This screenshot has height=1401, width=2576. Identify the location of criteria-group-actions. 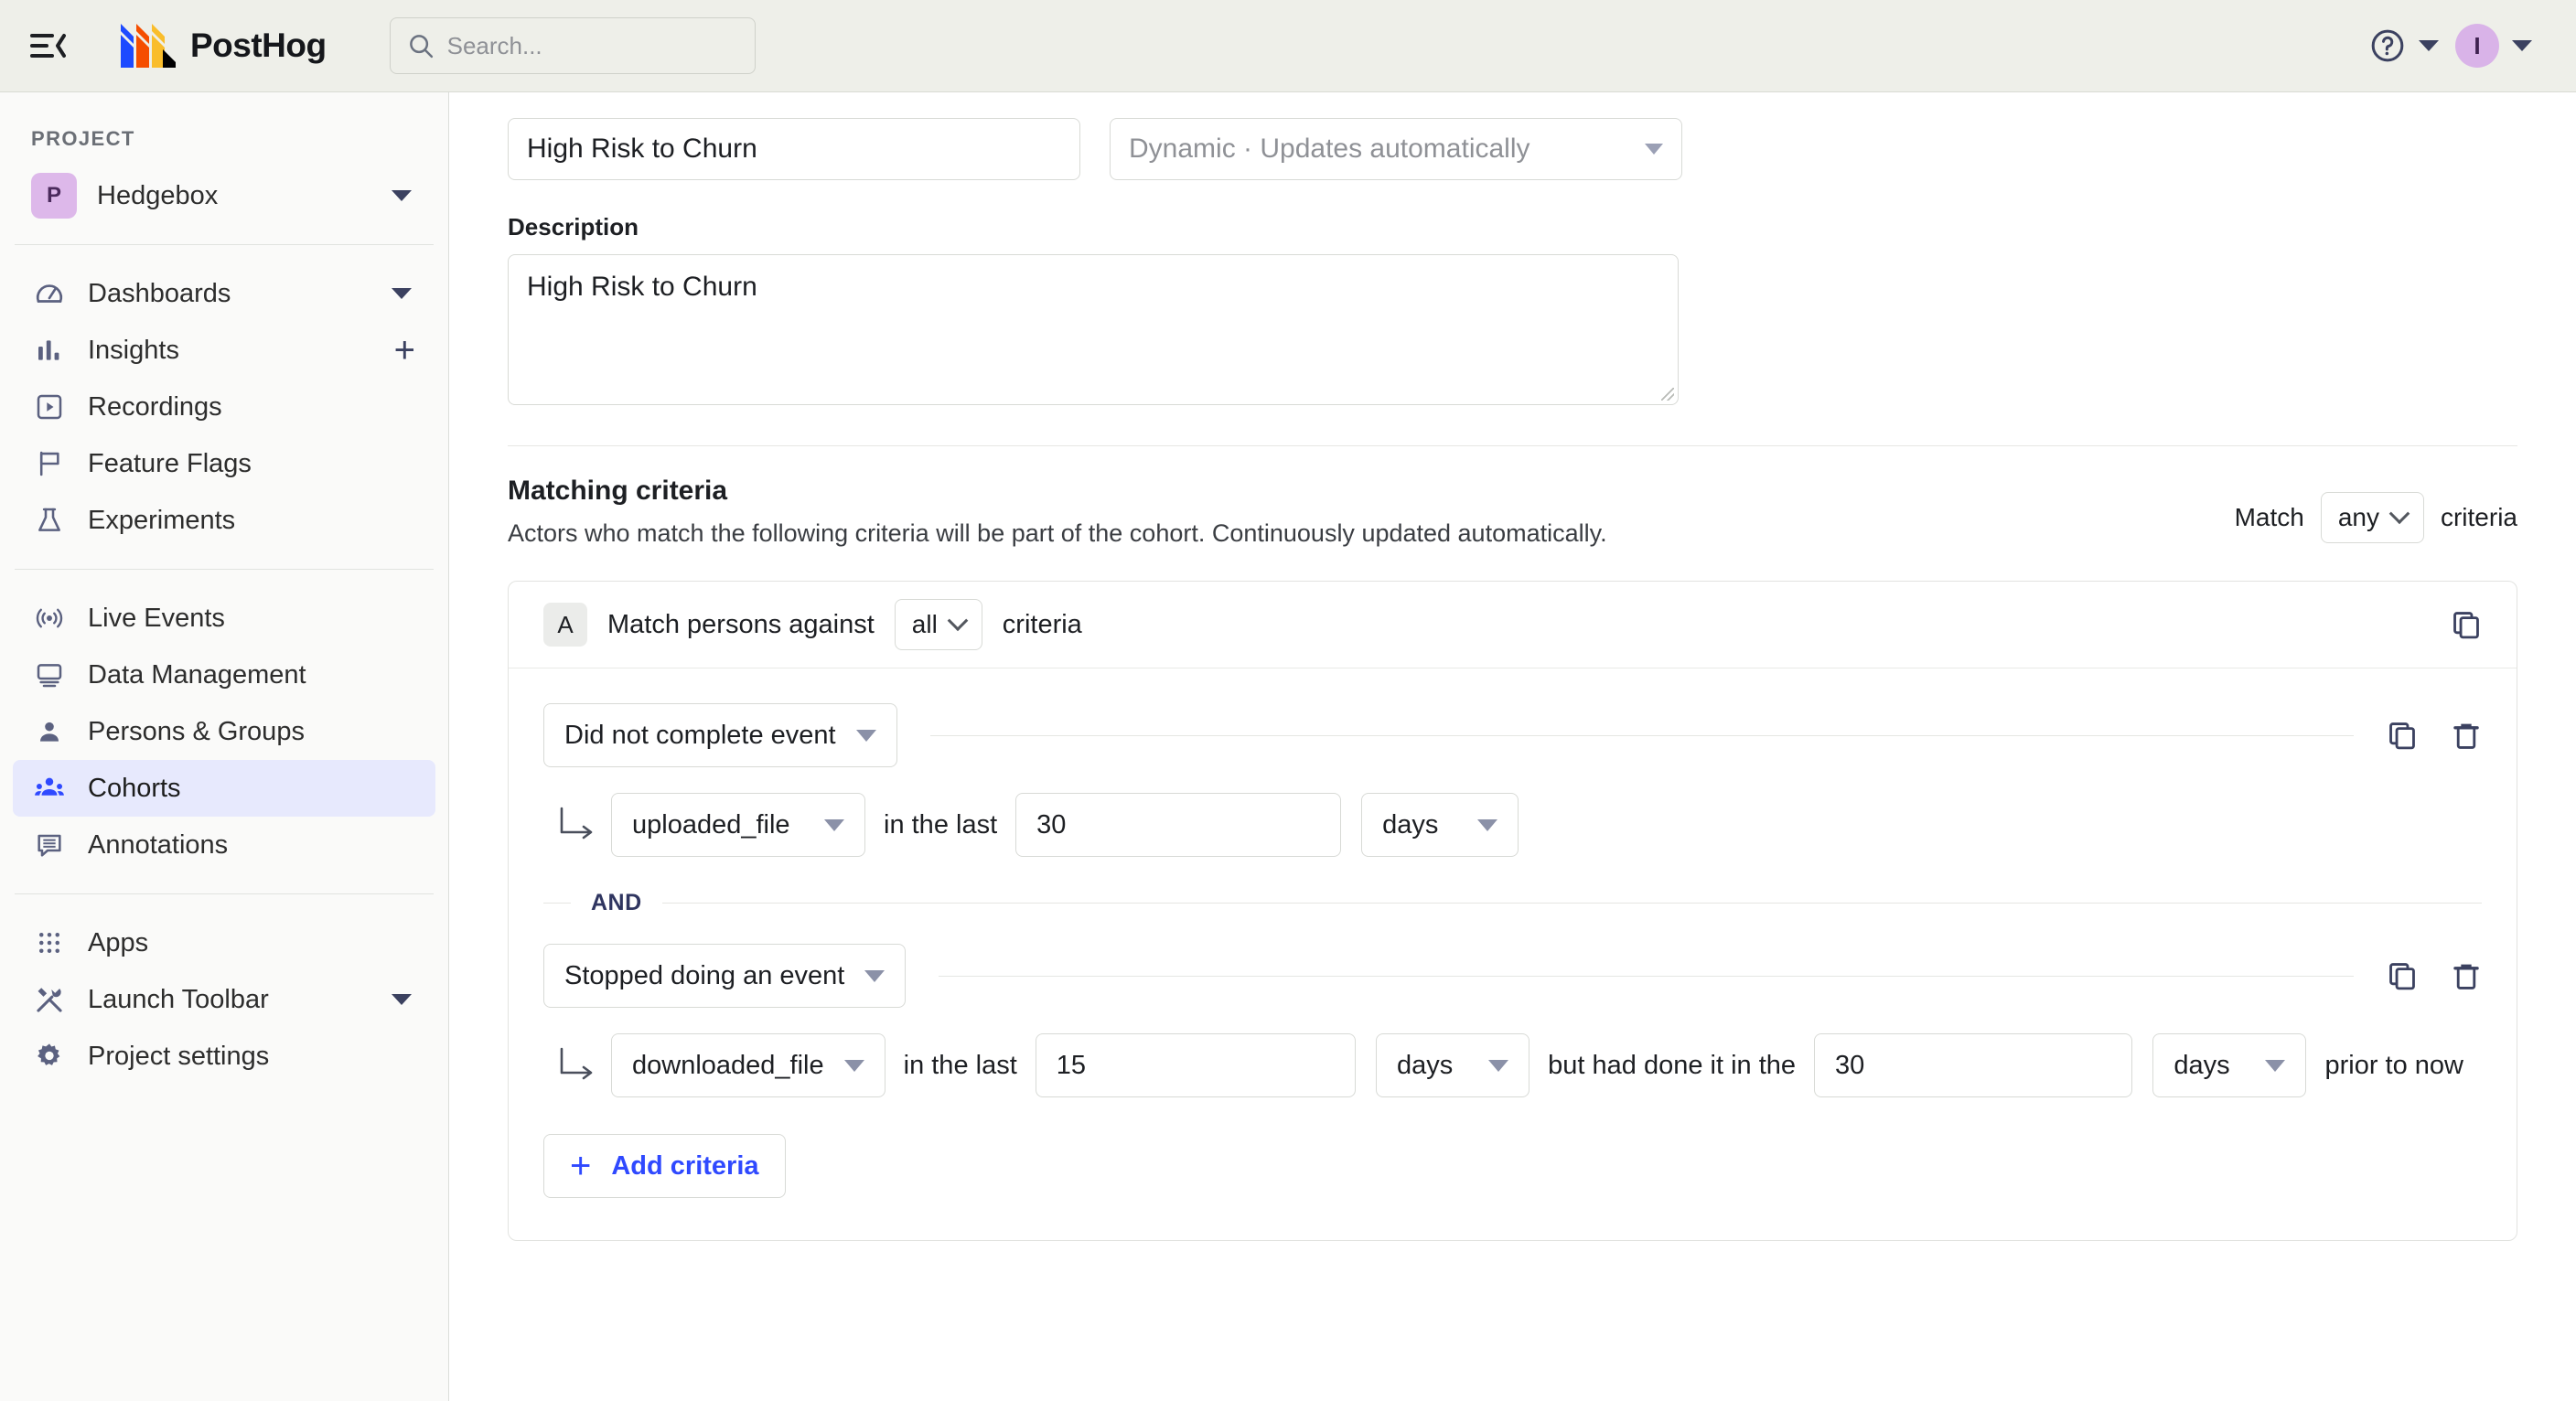
(2467, 624).